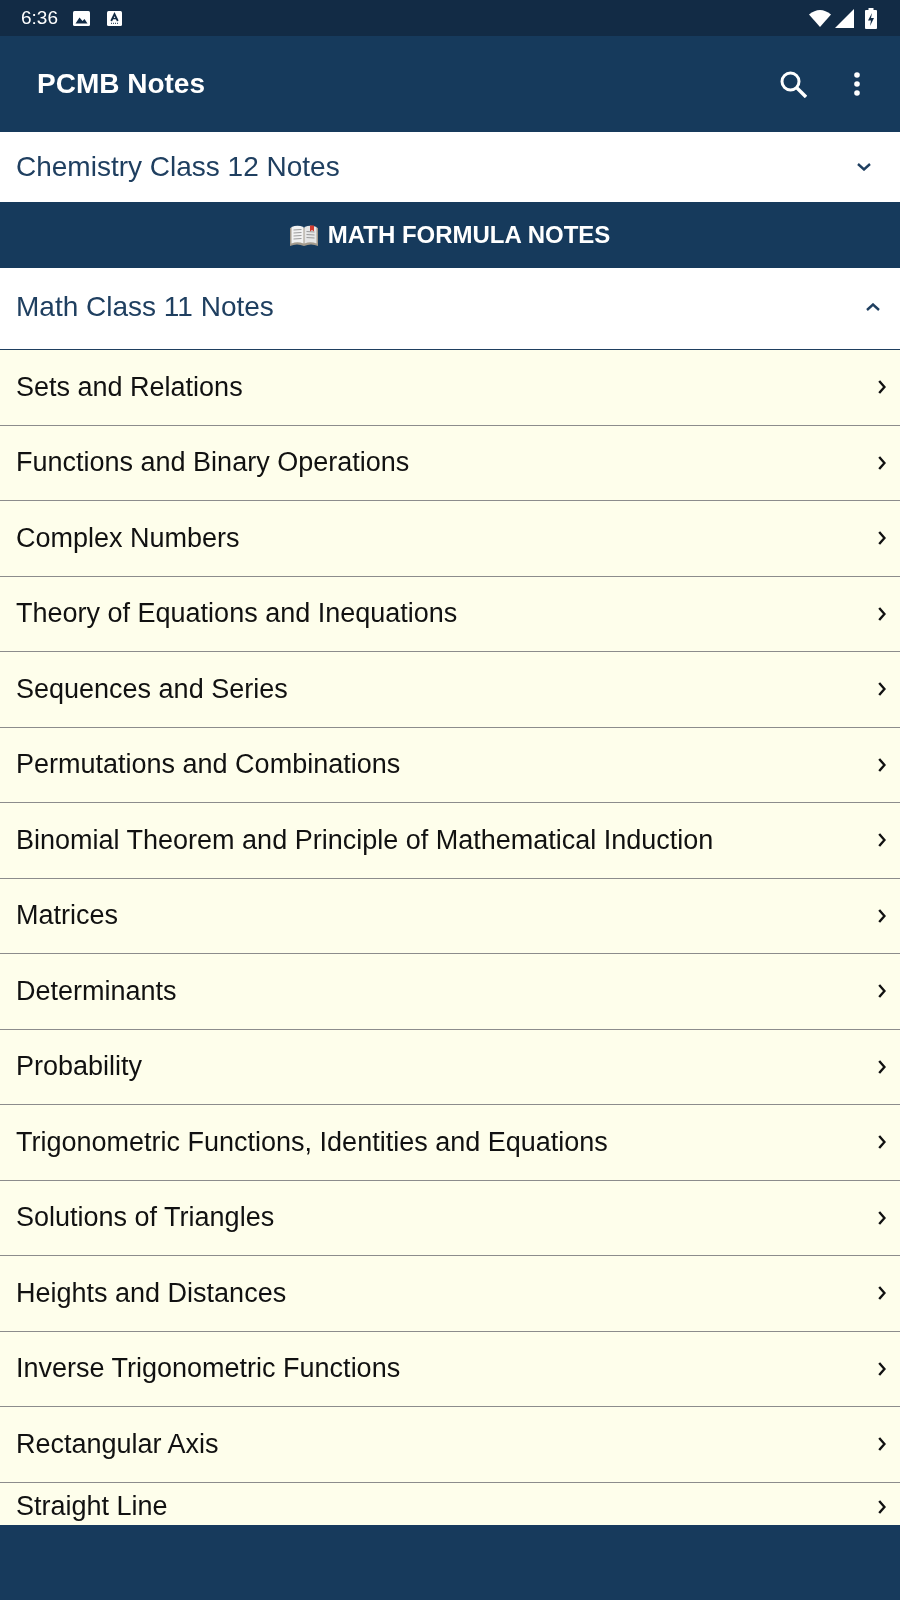 This screenshot has height=1600, width=900. I want to click on image-icon, so click(81, 18).